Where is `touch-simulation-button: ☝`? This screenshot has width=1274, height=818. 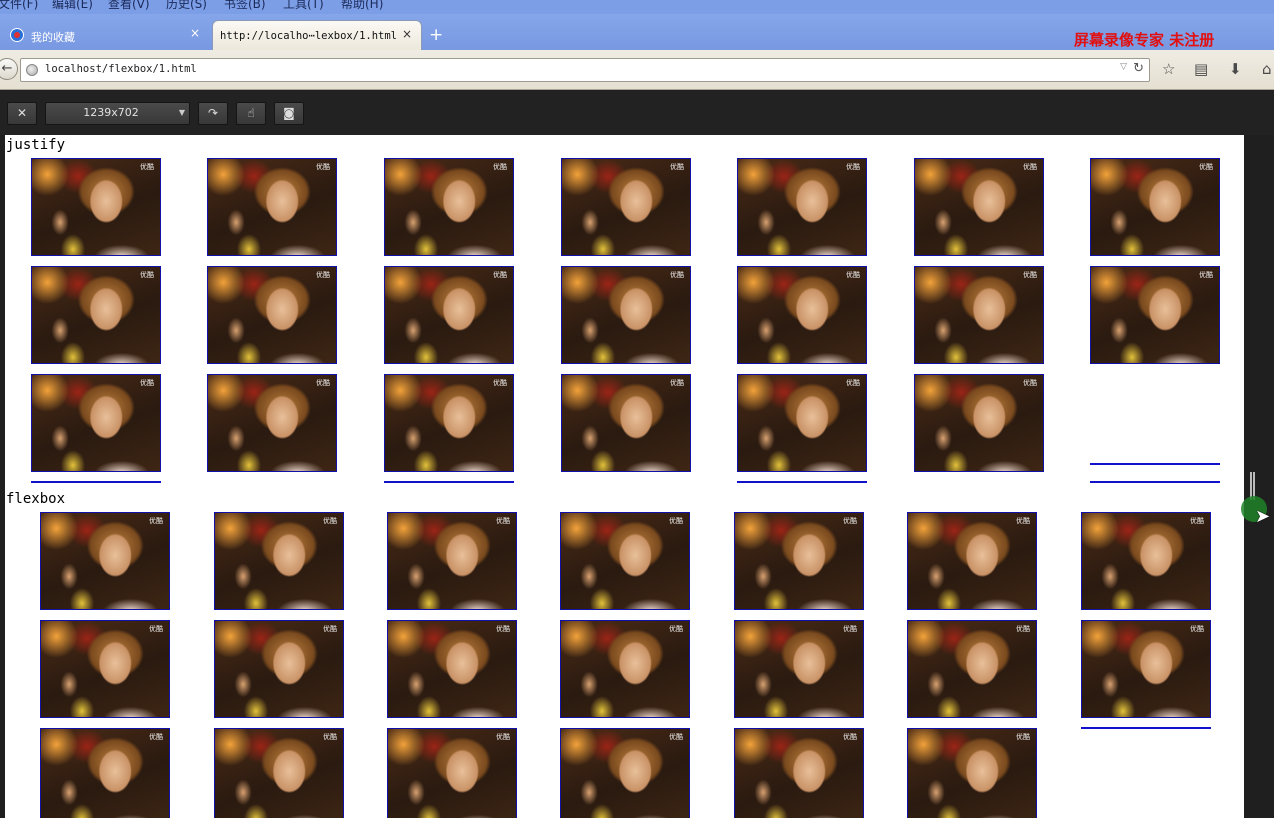
touch-simulation-button: ☝ is located at coordinates (251, 113).